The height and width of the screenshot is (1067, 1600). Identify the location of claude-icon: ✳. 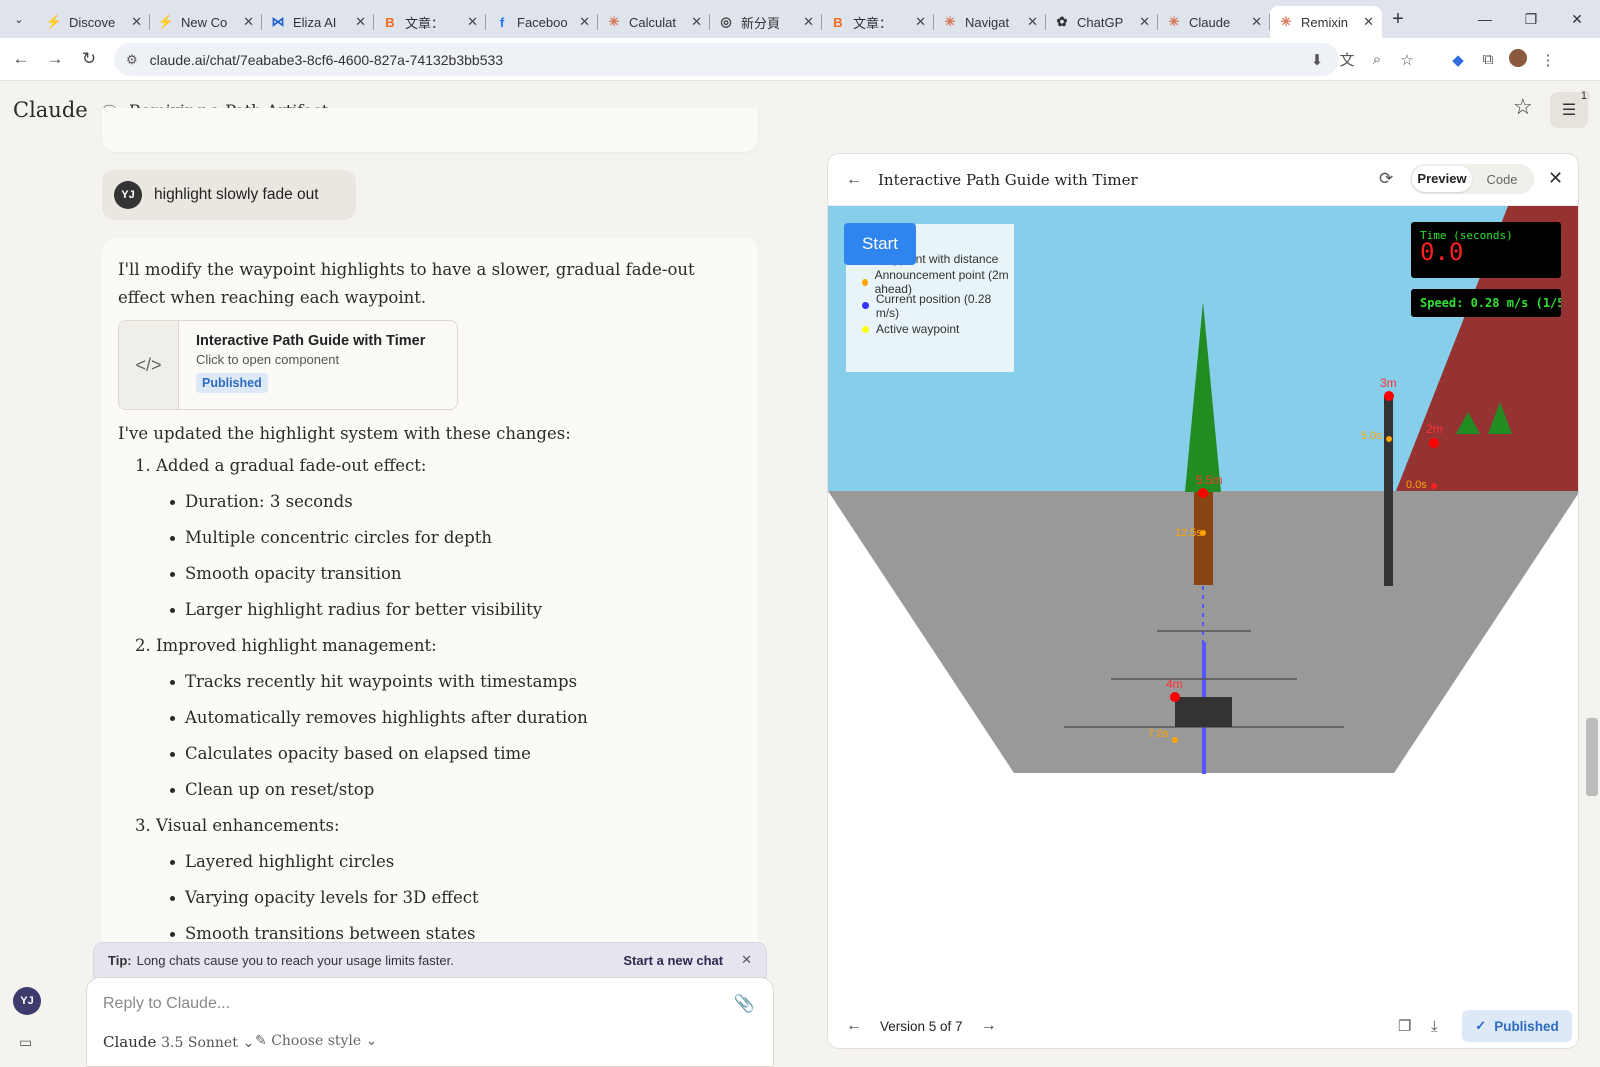
(1286, 21).